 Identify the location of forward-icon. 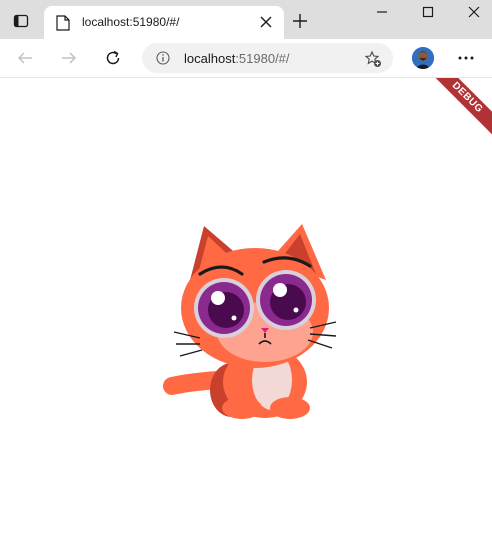
(69, 58).